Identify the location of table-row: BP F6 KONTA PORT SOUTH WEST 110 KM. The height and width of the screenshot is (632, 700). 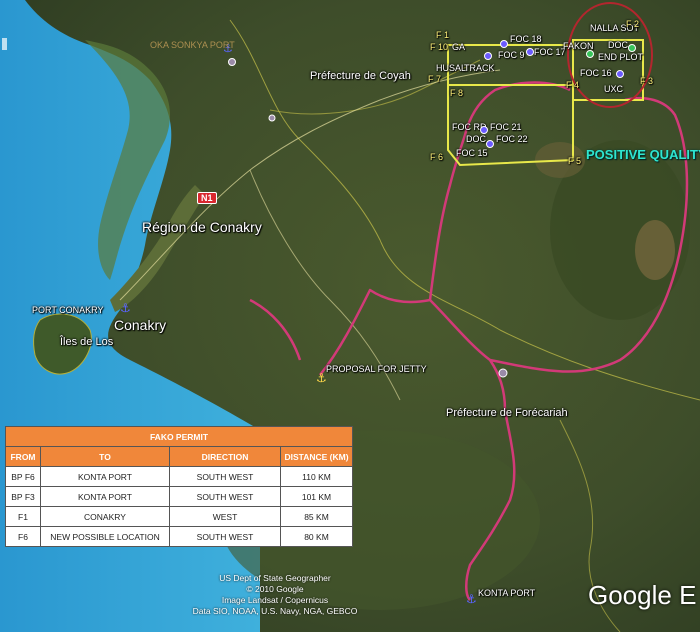
(179, 476).